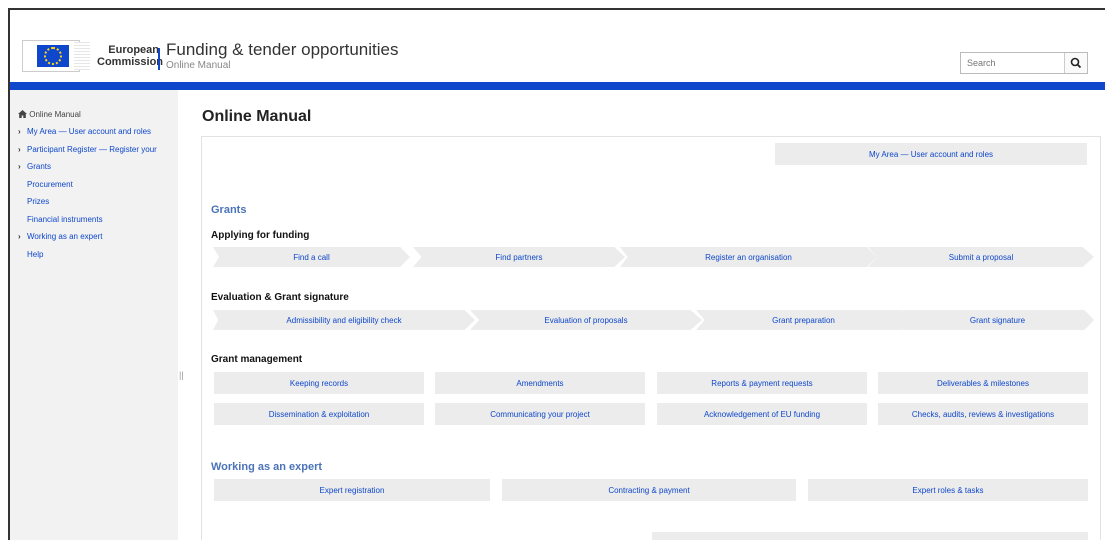 Image resolution: width=1105 pixels, height=540 pixels. I want to click on checks-audits-button: Checks, audits, reviews & investigations, so click(983, 414).